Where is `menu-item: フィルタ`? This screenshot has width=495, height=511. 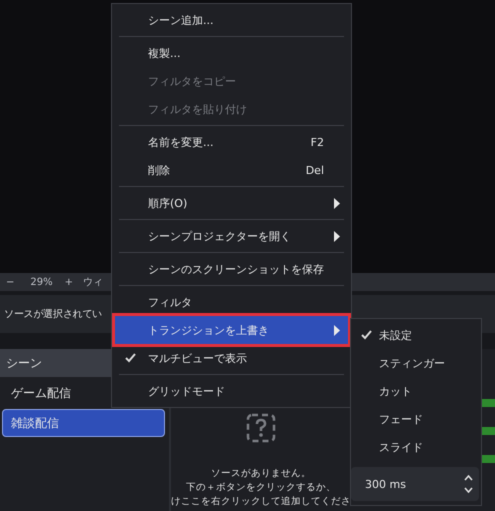
menu-item: フィルタ is located at coordinates (231, 302).